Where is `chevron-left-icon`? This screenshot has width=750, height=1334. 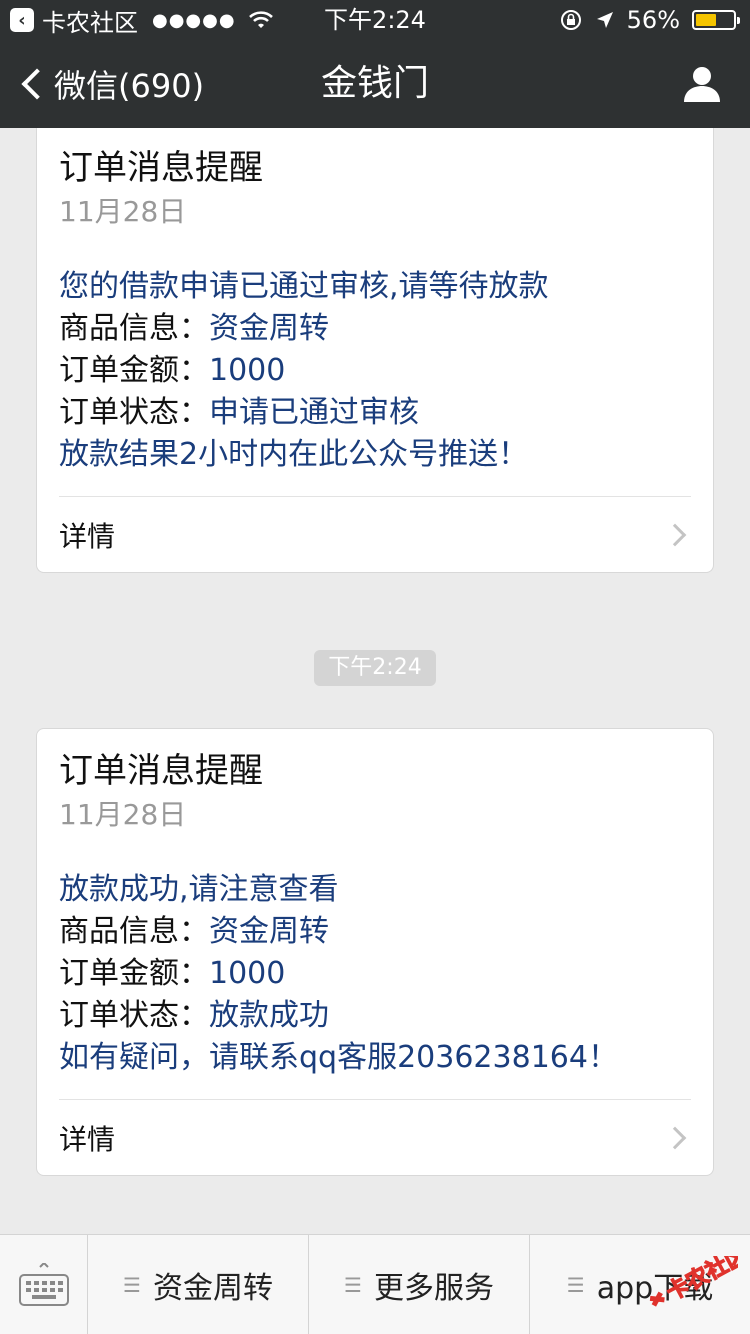
chevron-left-icon is located at coordinates (37, 84).